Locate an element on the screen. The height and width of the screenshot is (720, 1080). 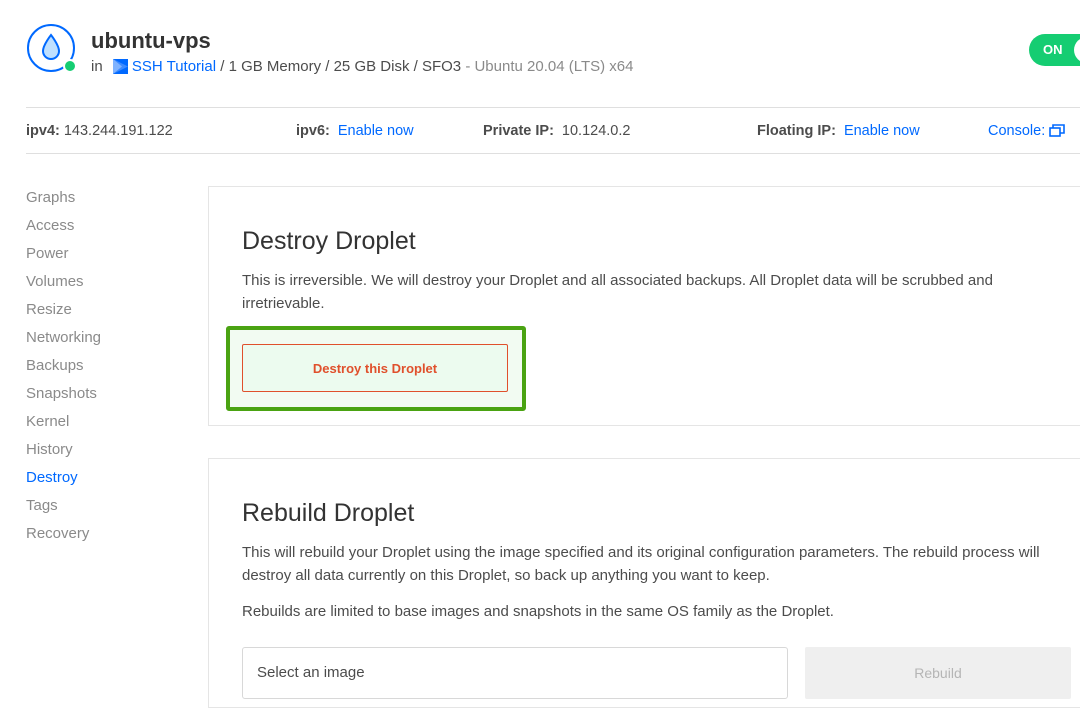
droplet-name: ubuntu-vps is located at coordinates (151, 40).